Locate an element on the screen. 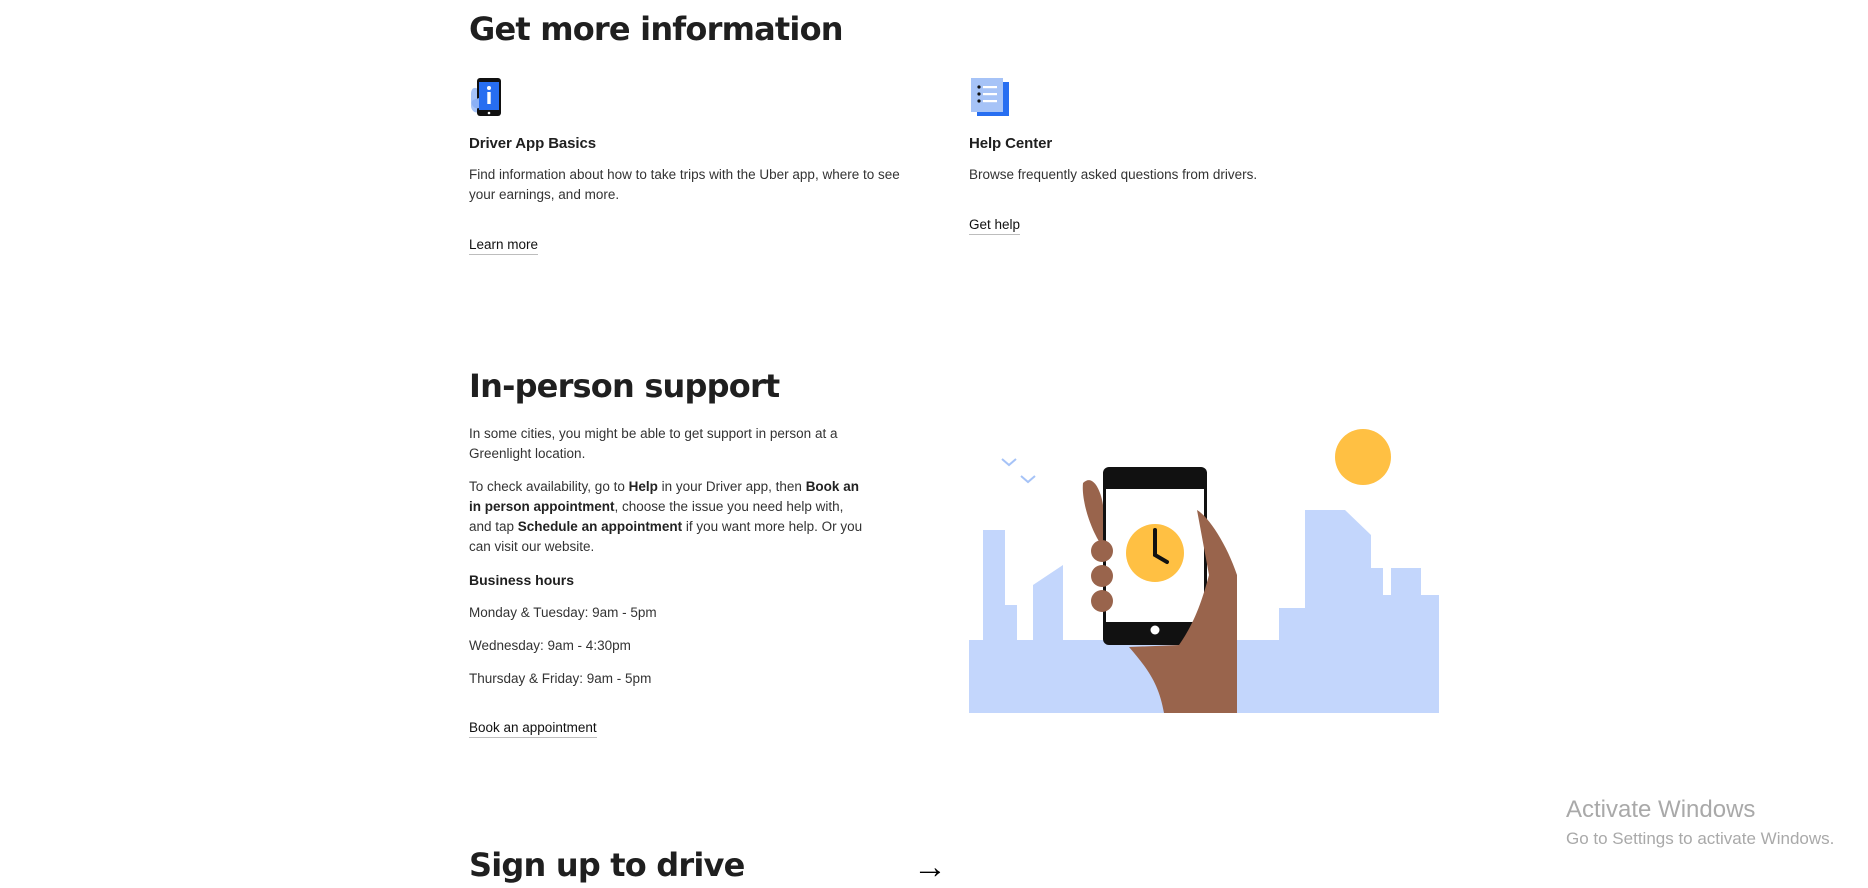 The width and height of the screenshot is (1868, 888). hand-holding-phone-clock-illustration is located at coordinates (1204, 571).